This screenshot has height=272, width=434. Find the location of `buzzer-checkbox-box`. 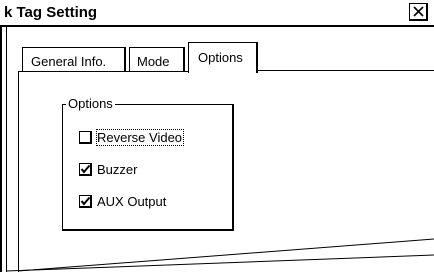

buzzer-checkbox-box is located at coordinates (85, 169).